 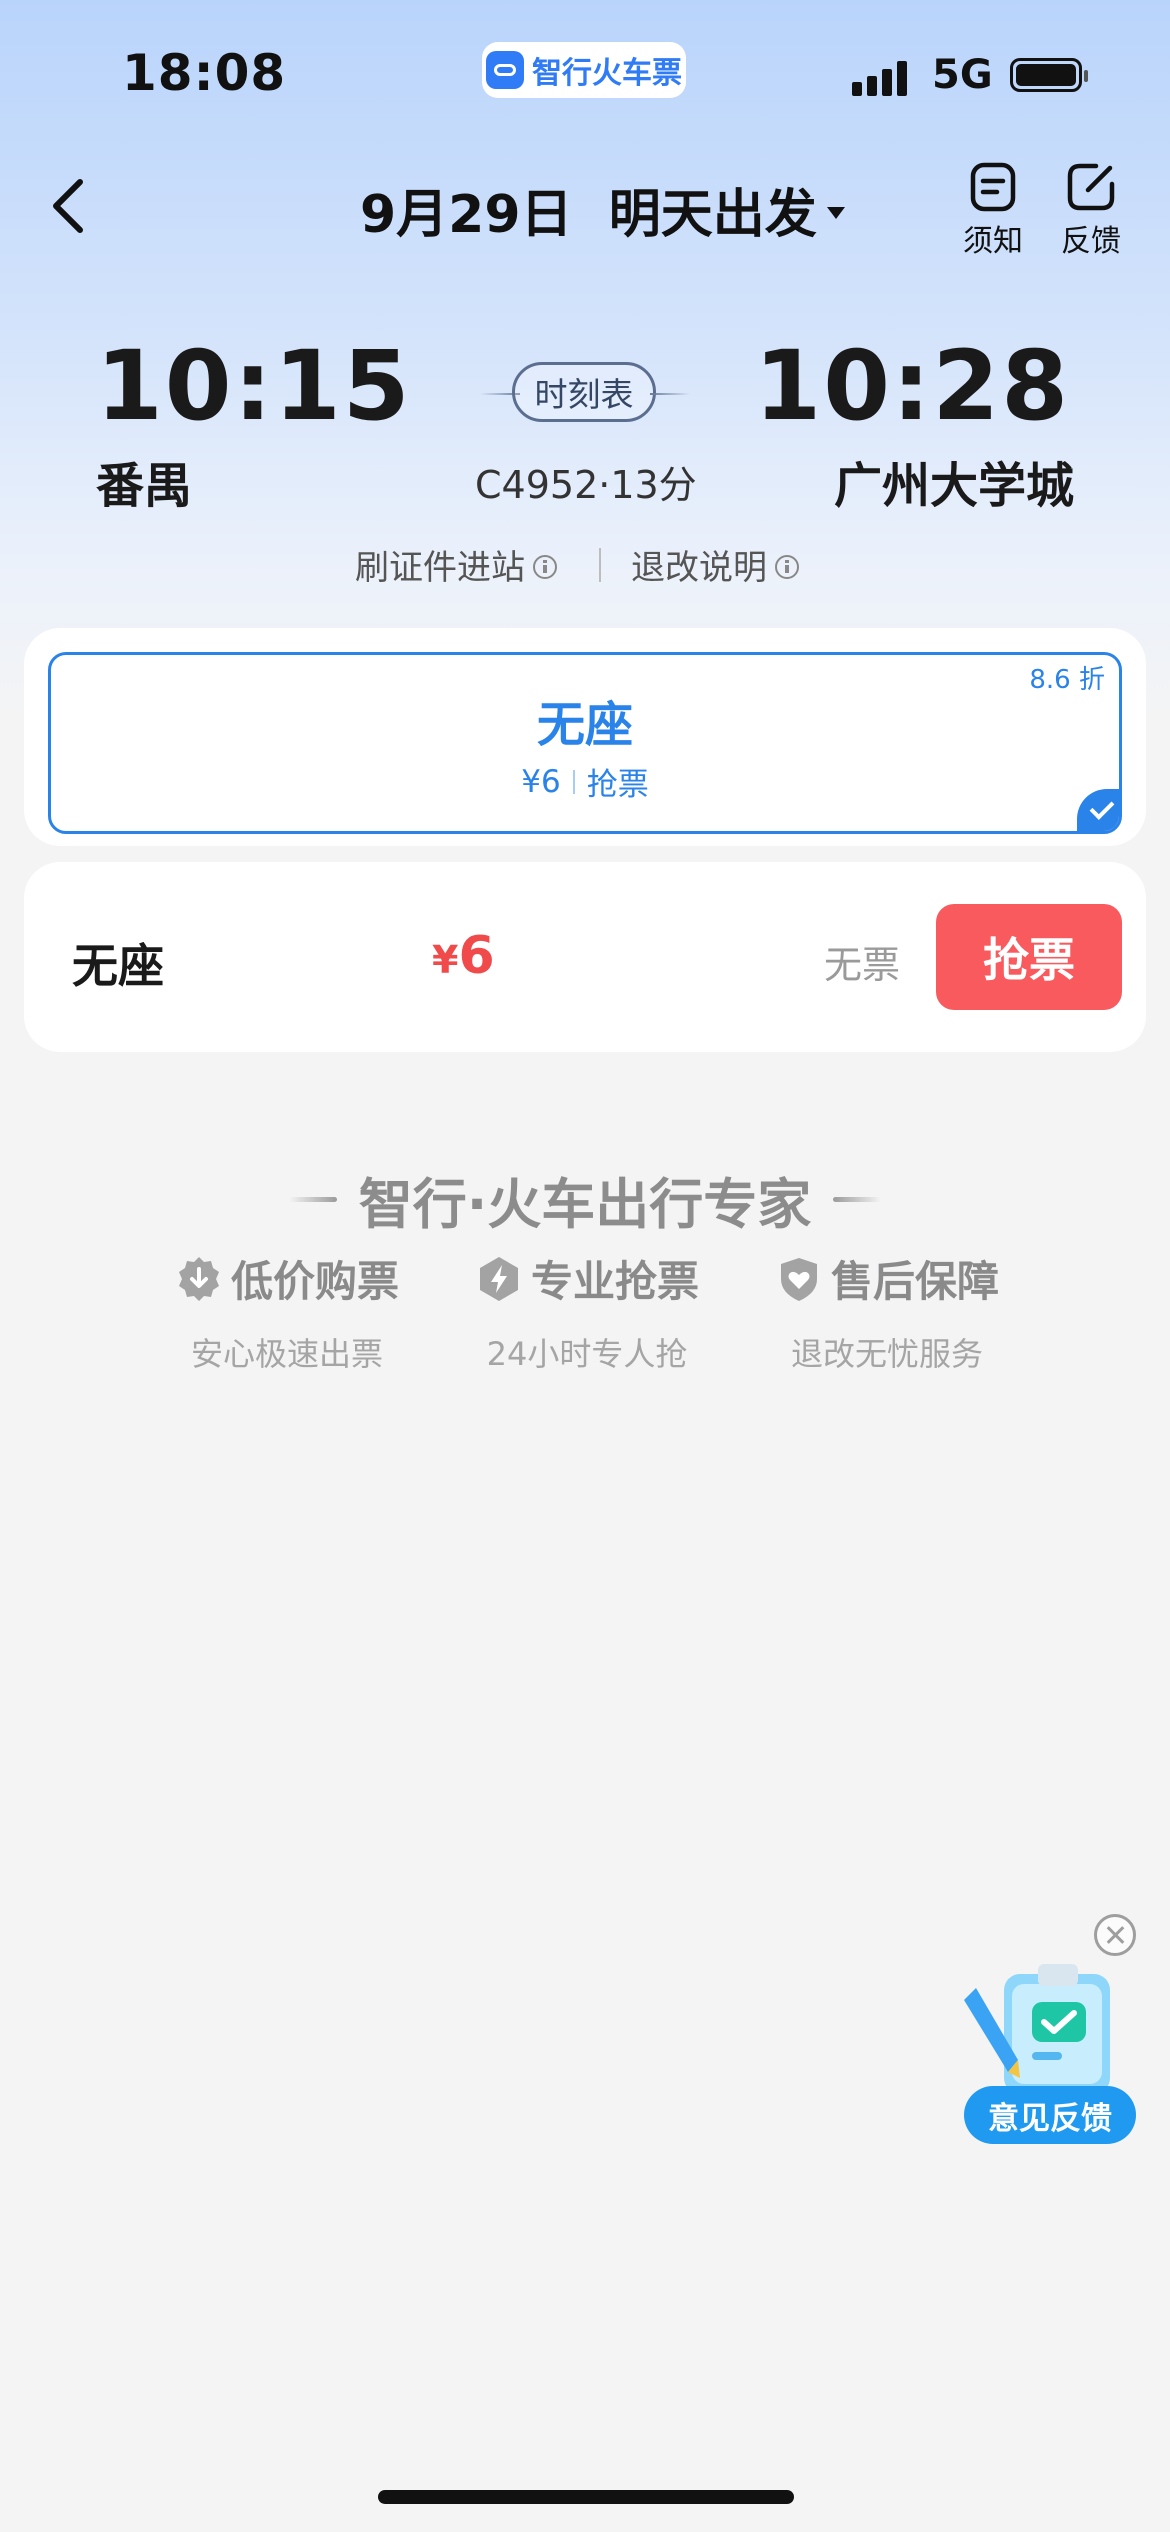 I want to click on depart-station: 番禺, so click(x=144, y=486).